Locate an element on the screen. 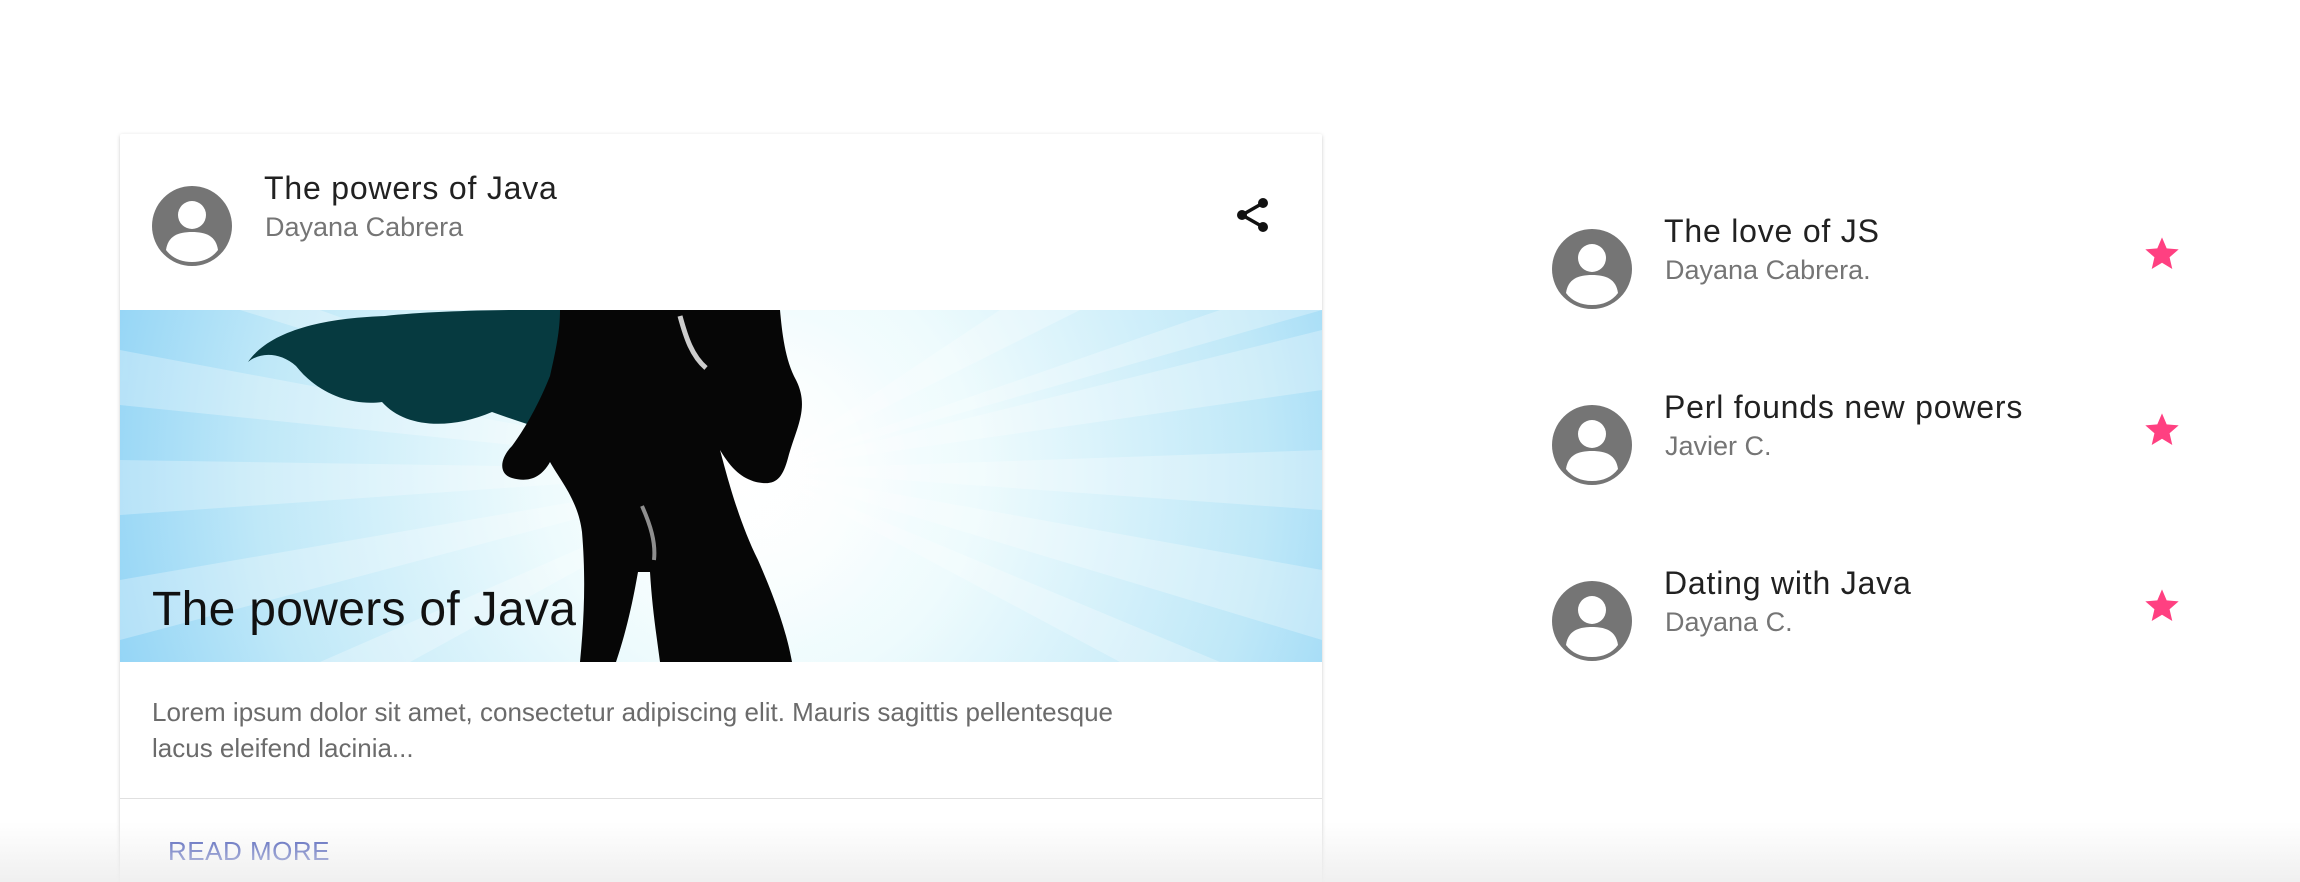 This screenshot has width=2300, height=882. card-header: The powers of Java Dayana Cabrera is located at coordinates (721, 222).